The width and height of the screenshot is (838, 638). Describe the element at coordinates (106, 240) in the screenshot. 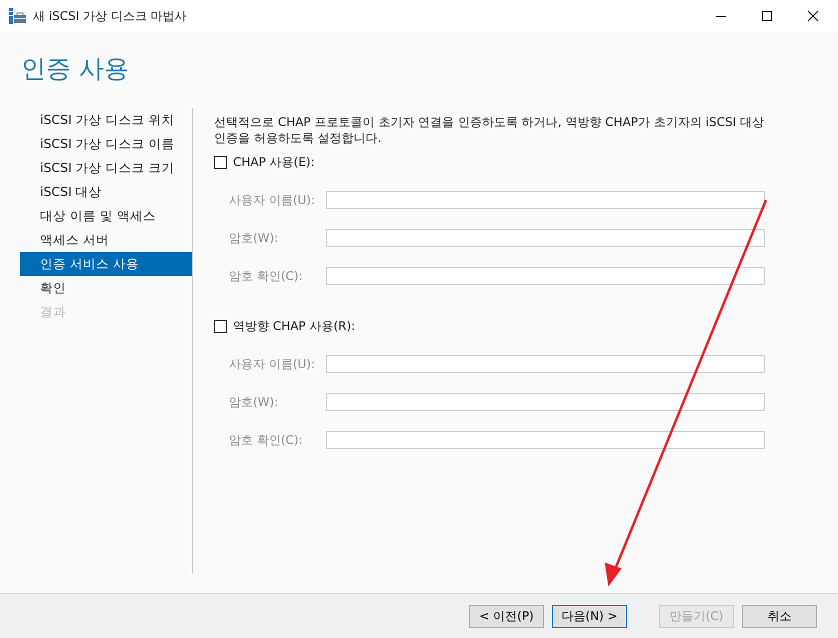

I see `nav-item: 액세스 서버` at that location.